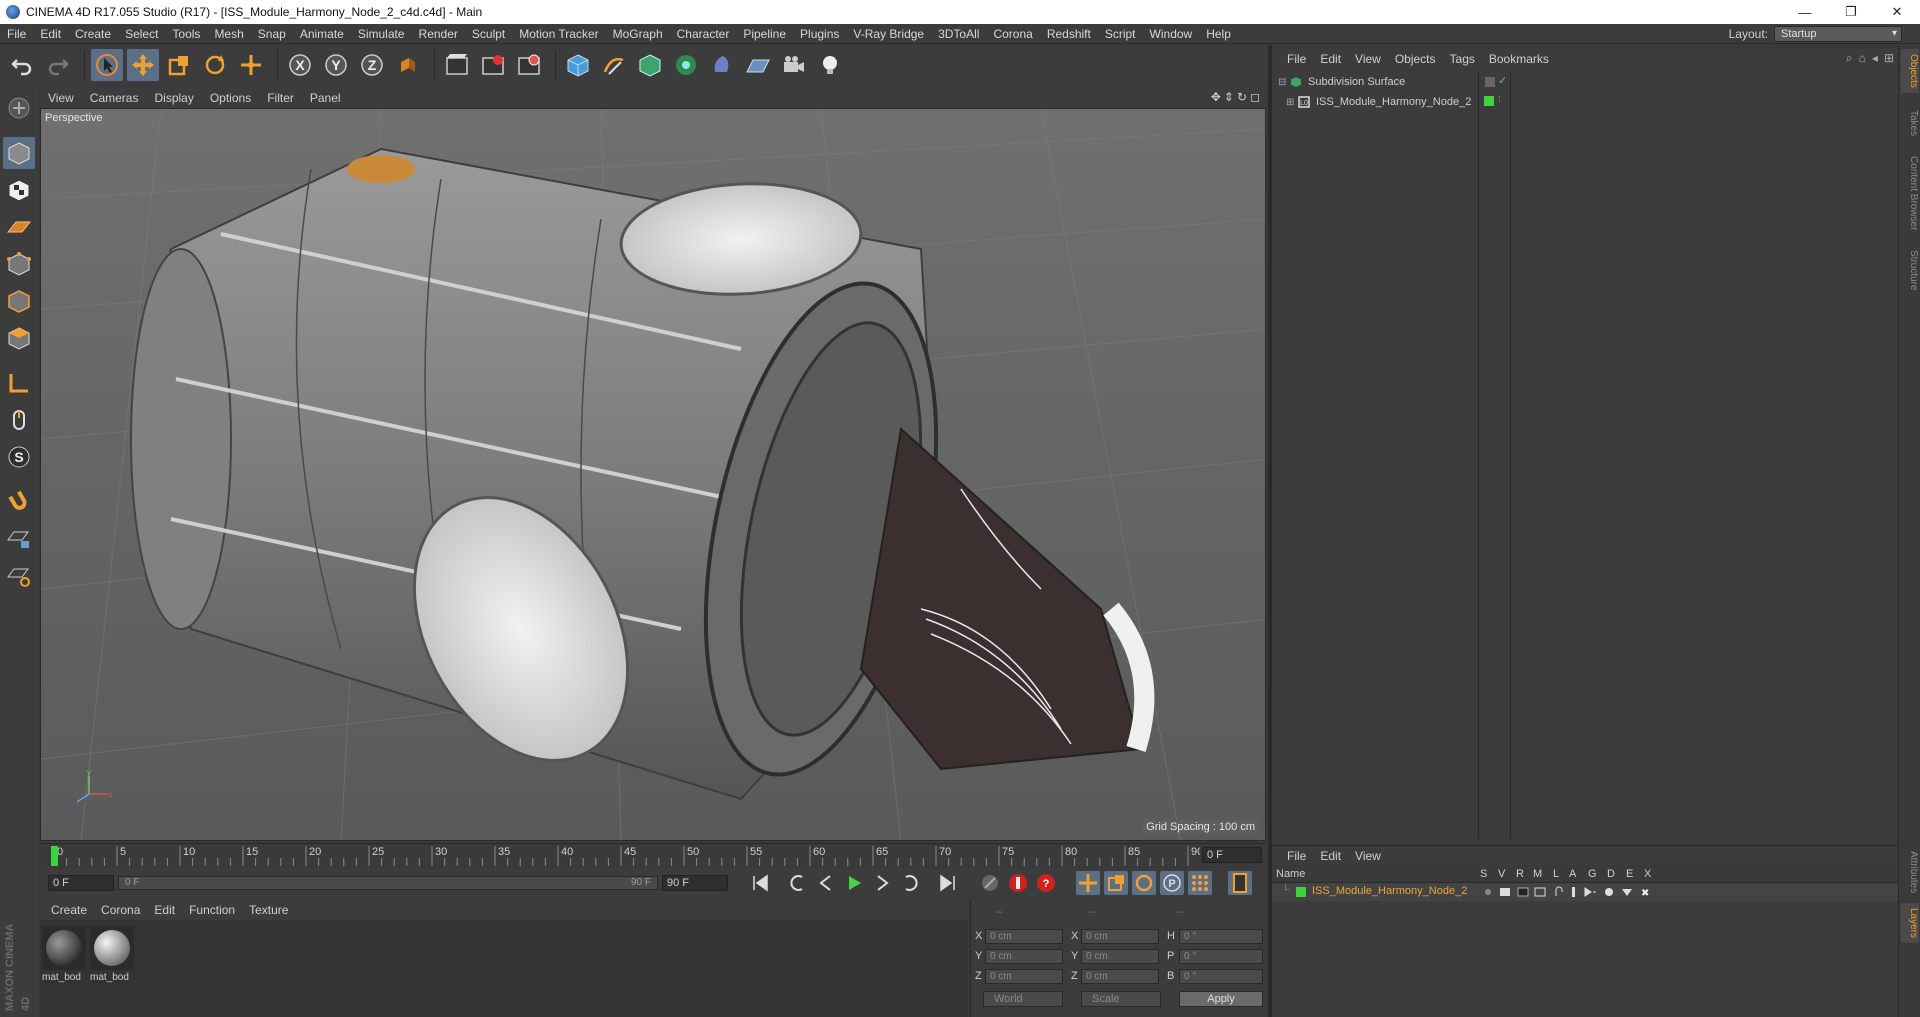 The width and height of the screenshot is (1920, 1017). Describe the element at coordinates (1501, 874) in the screenshot. I see `layer-col-view: V` at that location.